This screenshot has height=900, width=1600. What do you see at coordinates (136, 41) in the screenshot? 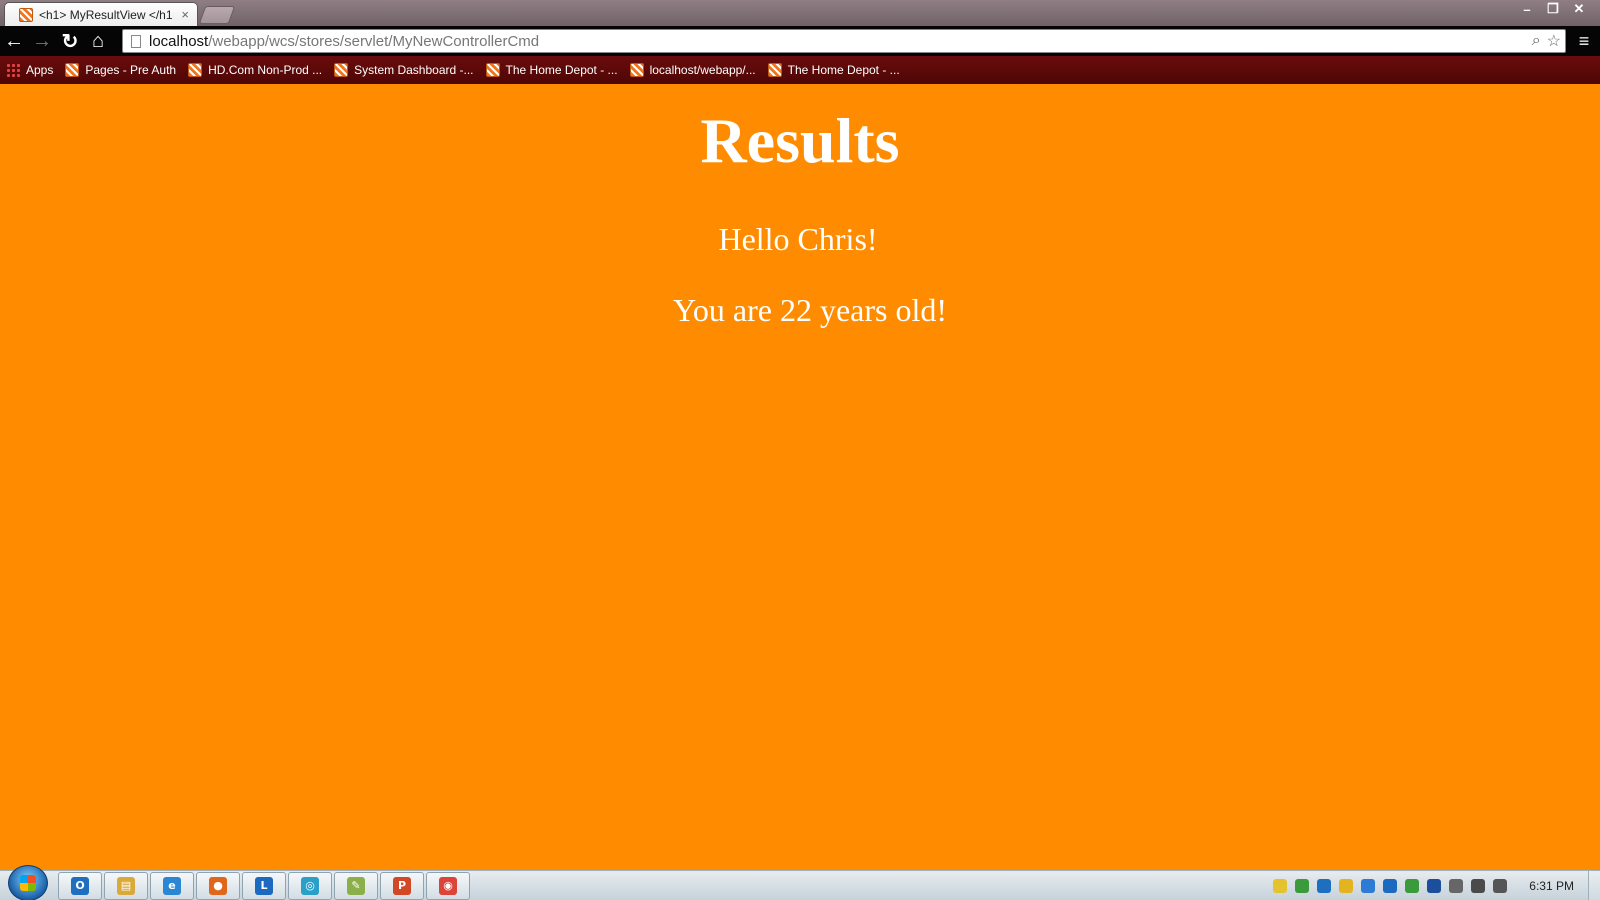
I see `page-icon` at bounding box center [136, 41].